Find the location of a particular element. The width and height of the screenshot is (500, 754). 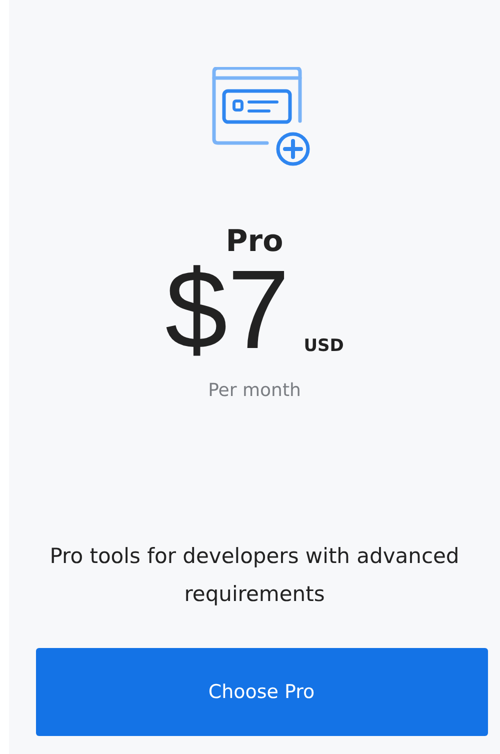

plan-name: Pro is located at coordinates (255, 242).